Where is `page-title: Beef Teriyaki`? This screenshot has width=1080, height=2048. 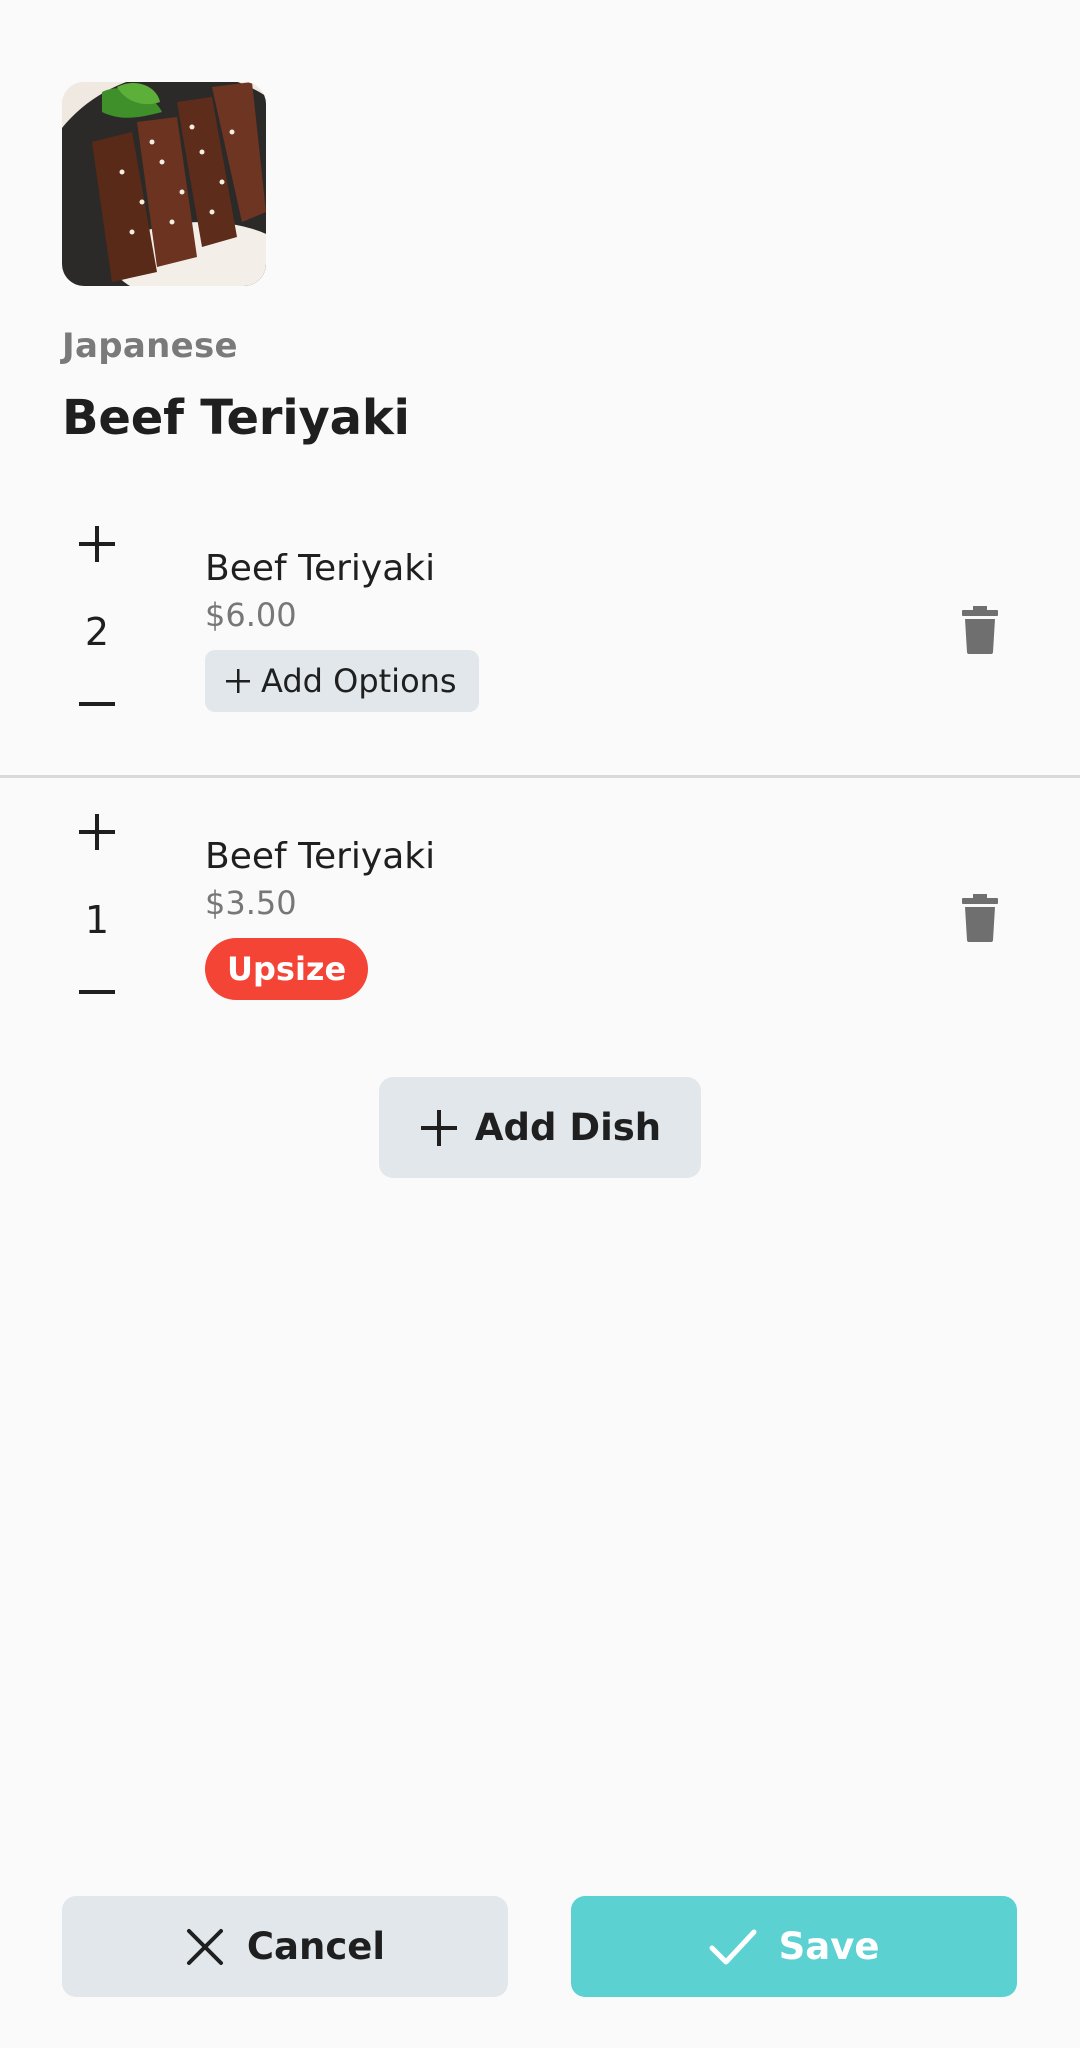
page-title: Beef Teriyaki is located at coordinates (236, 418).